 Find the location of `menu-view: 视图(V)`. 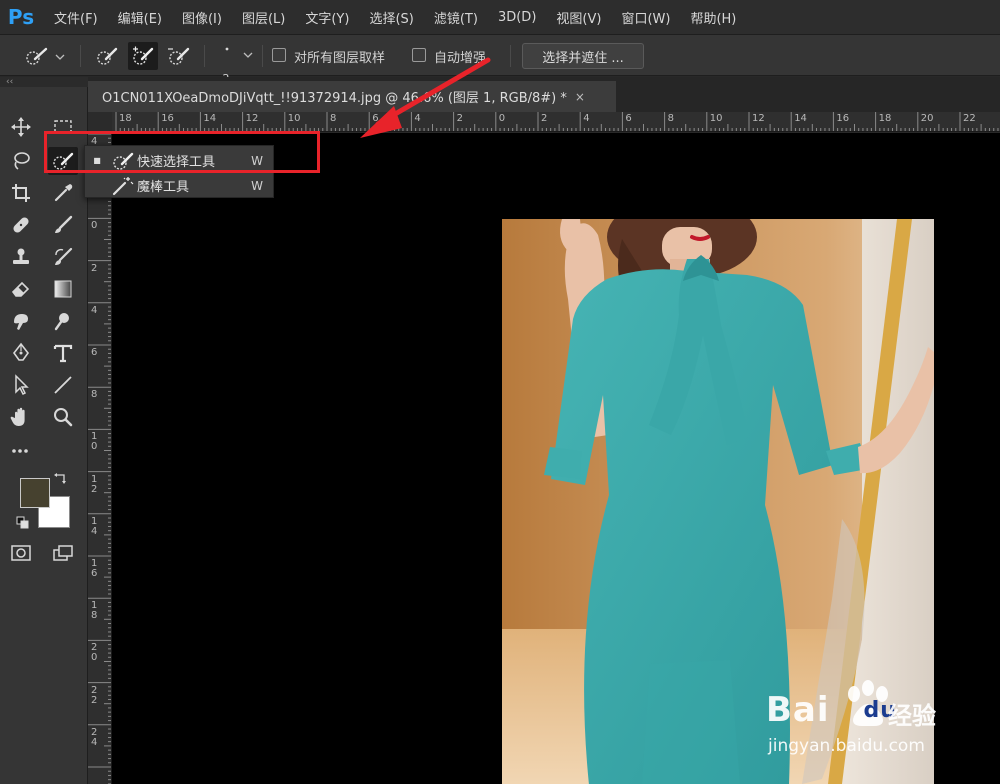

menu-view: 视图(V) is located at coordinates (578, 17).